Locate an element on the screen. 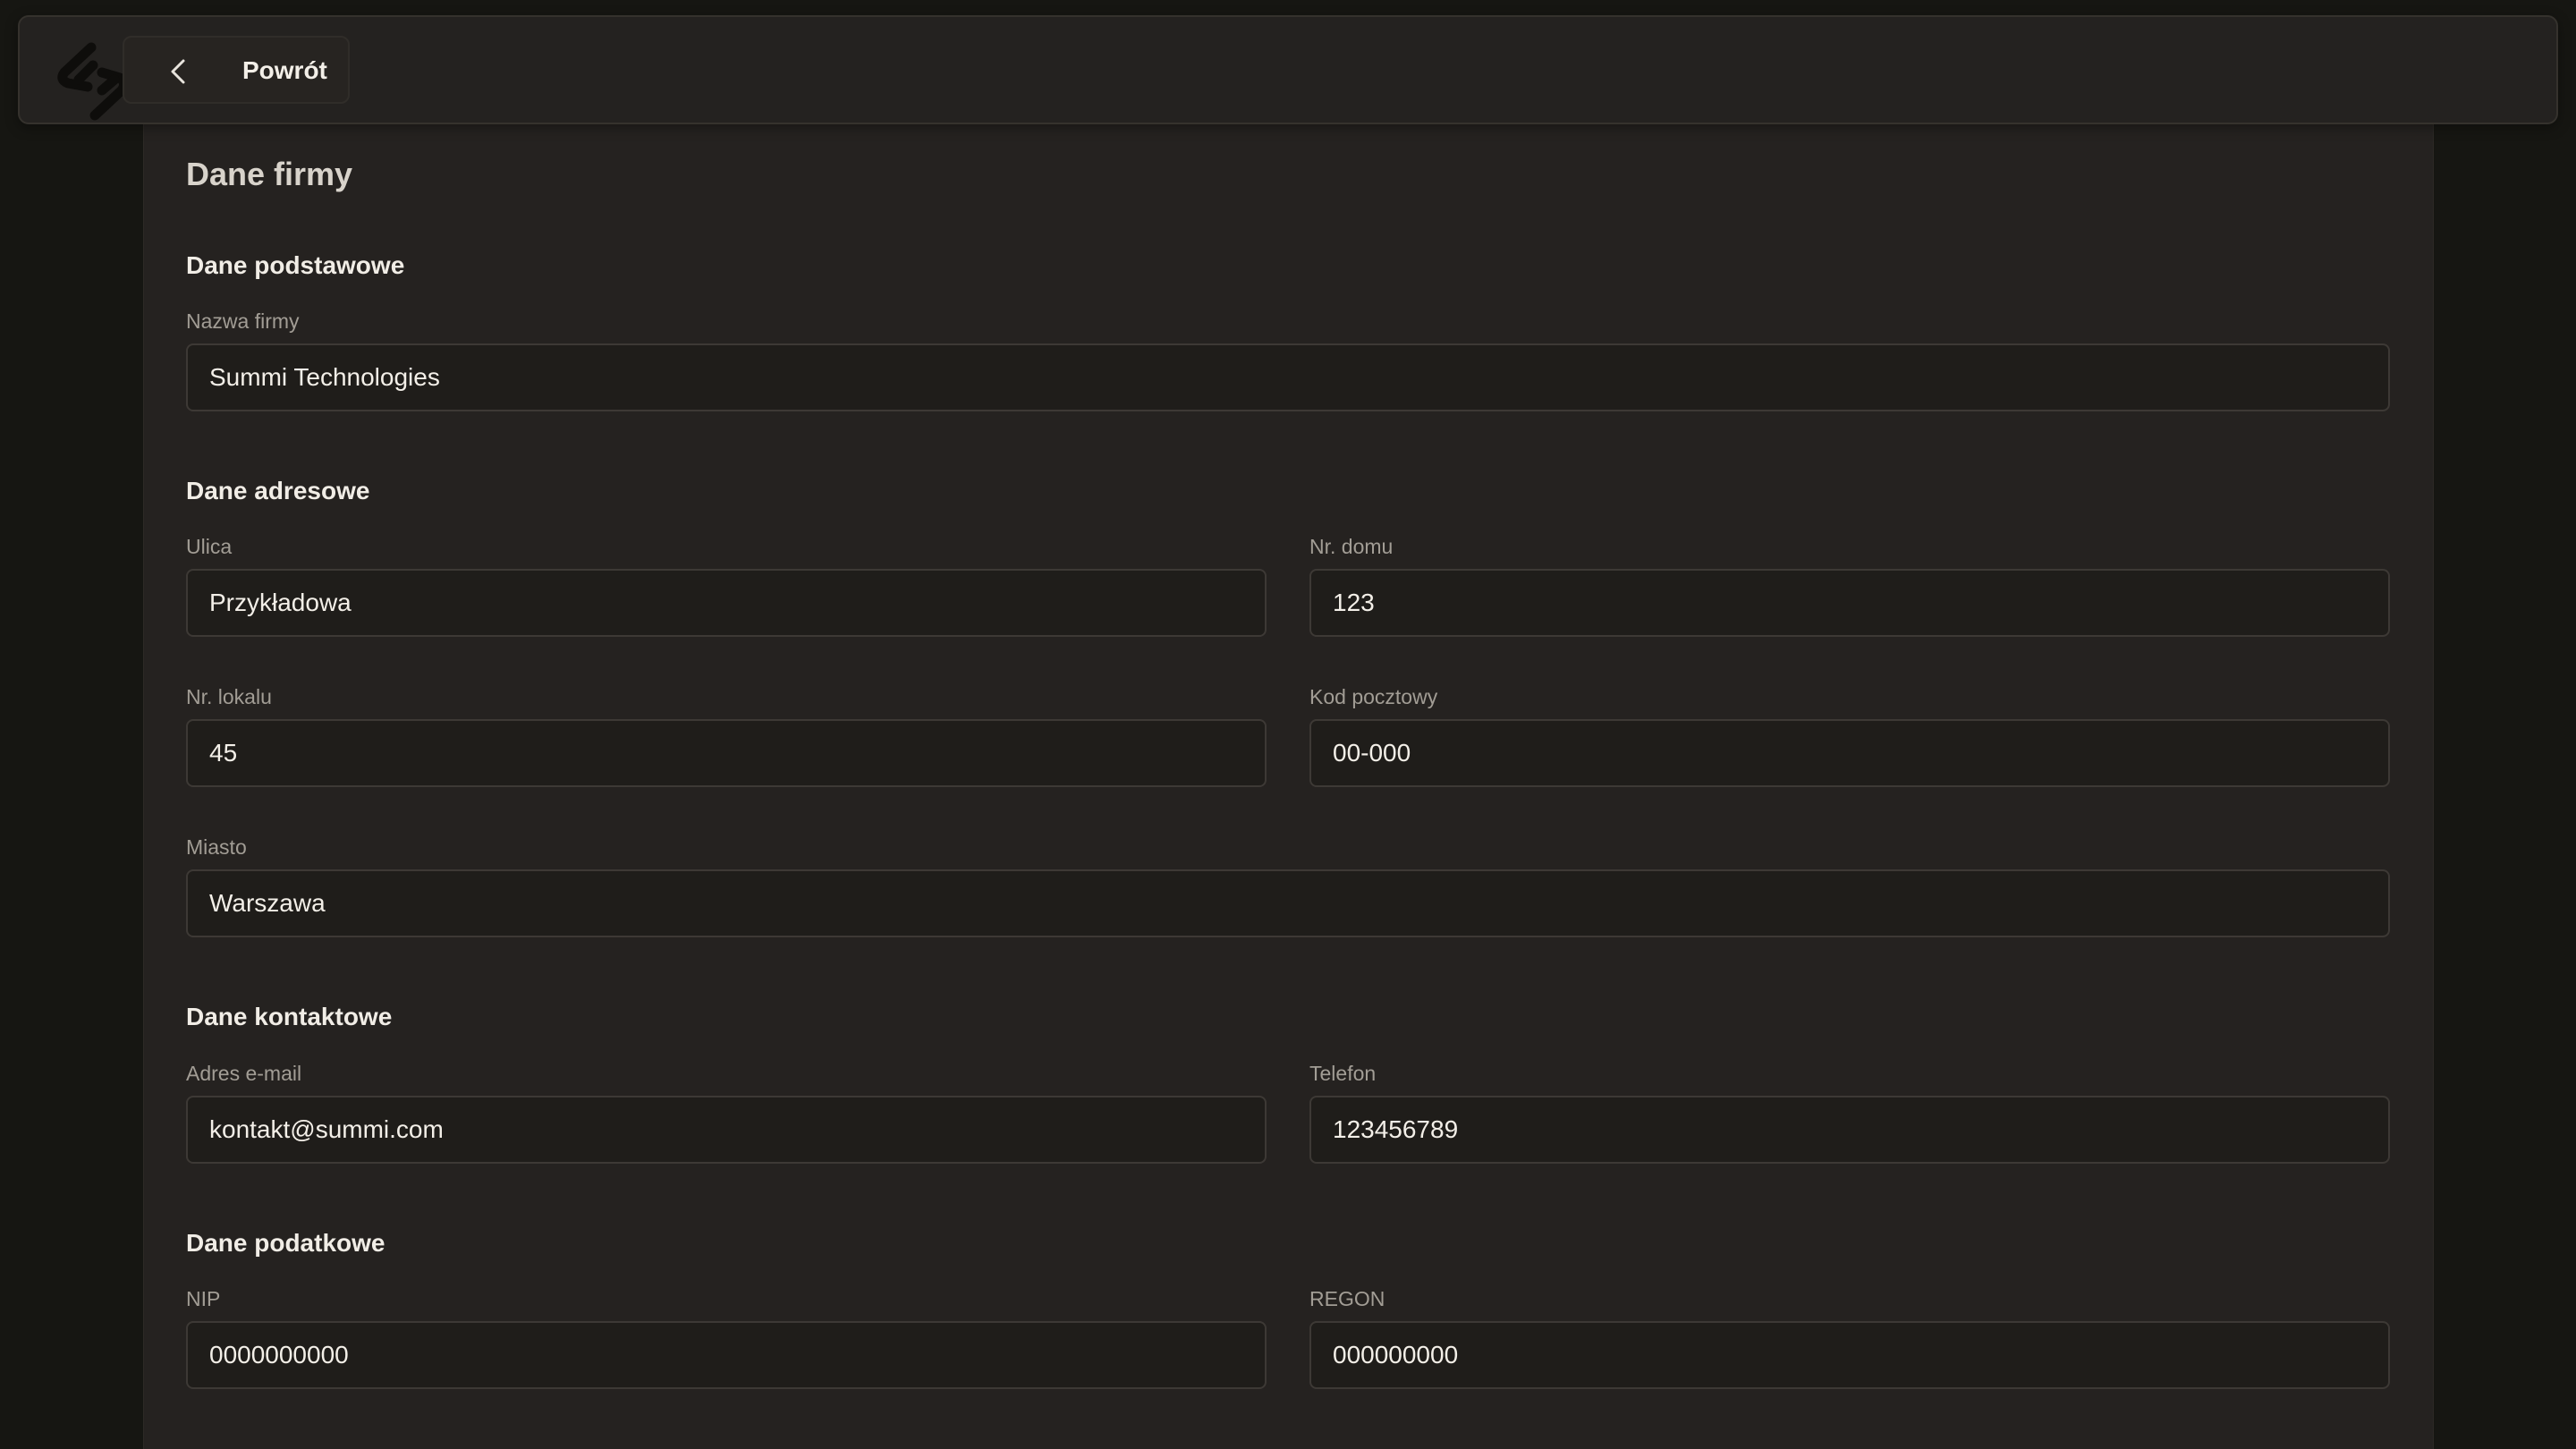 The image size is (2576, 1449). city-field is located at coordinates (1288, 903).